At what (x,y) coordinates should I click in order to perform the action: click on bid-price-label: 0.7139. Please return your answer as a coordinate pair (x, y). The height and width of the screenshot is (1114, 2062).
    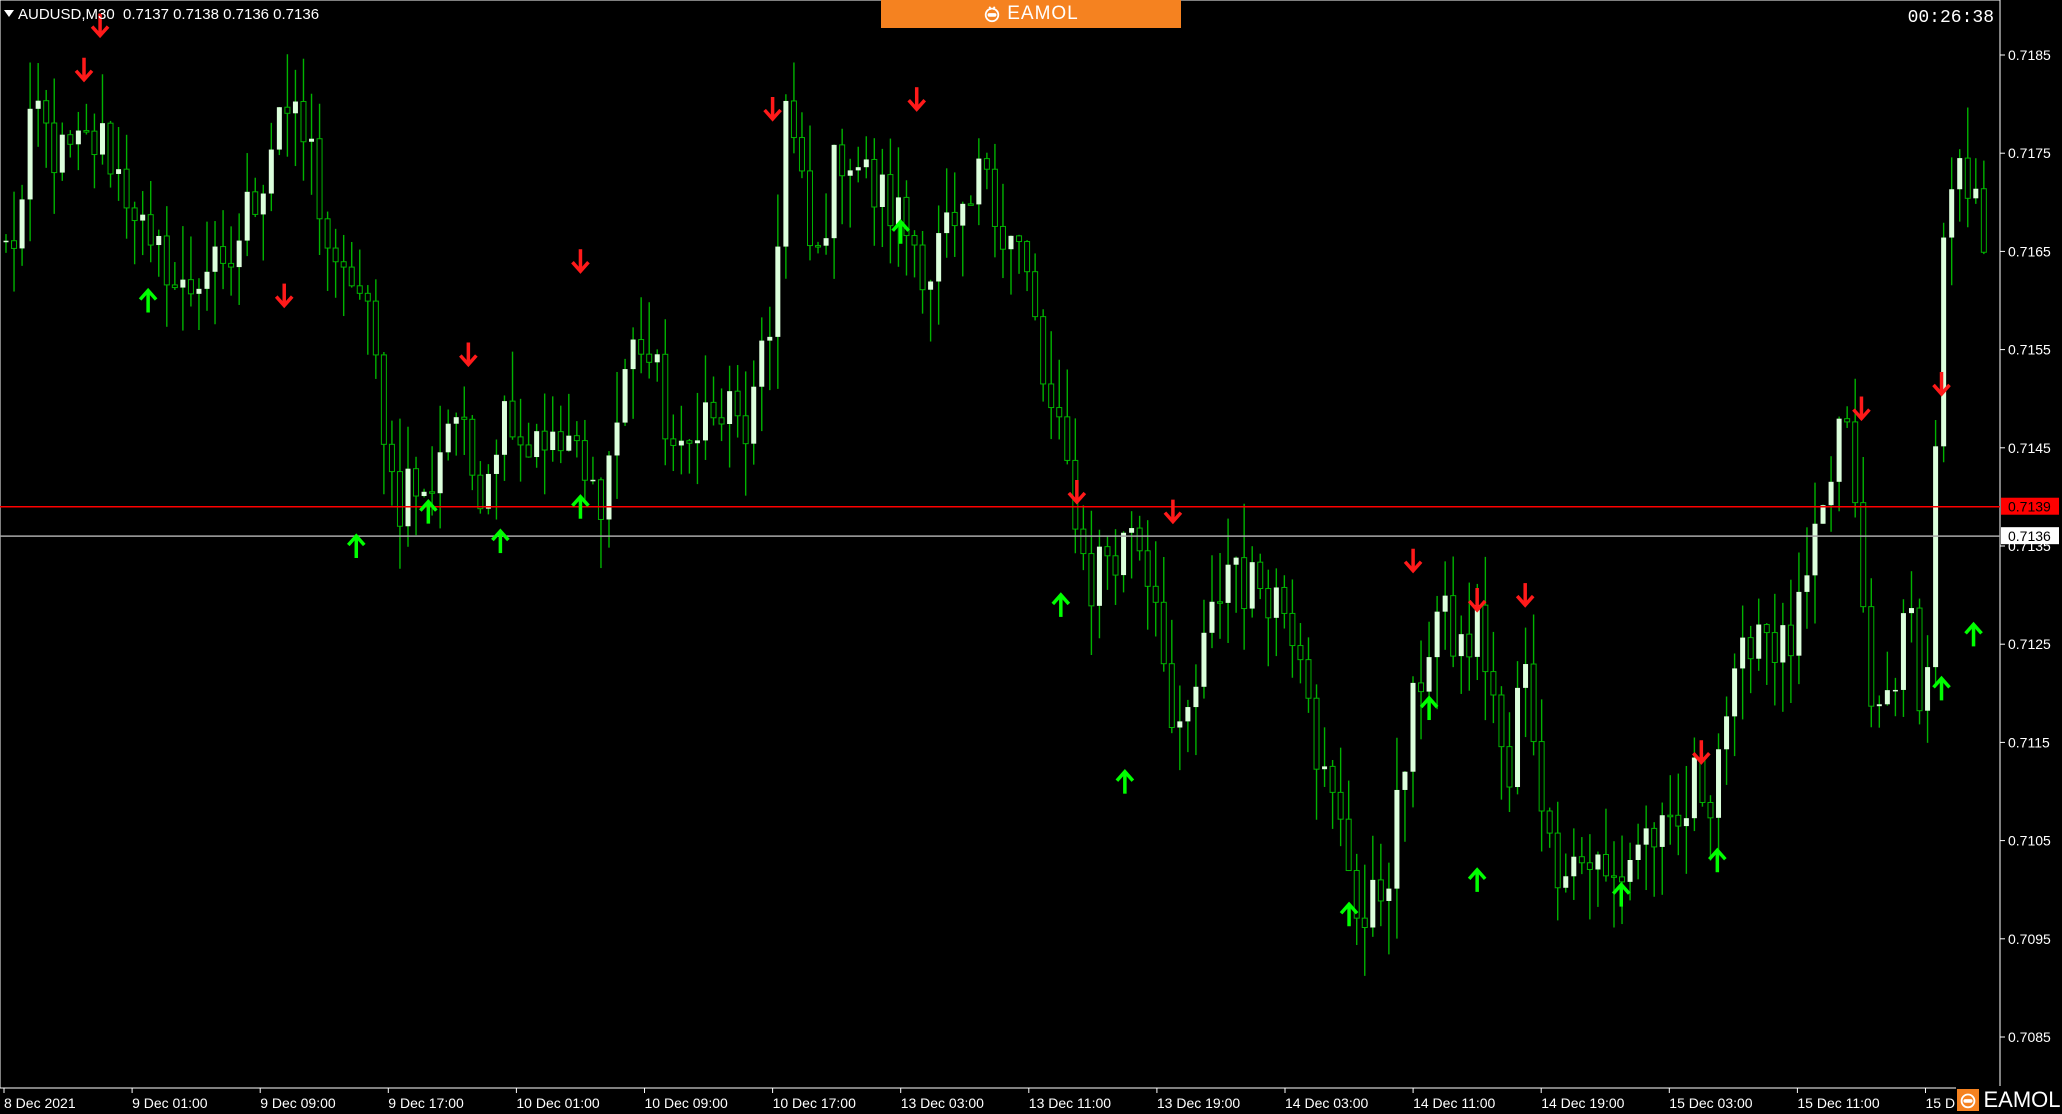
    Looking at the image, I should click on (2029, 507).